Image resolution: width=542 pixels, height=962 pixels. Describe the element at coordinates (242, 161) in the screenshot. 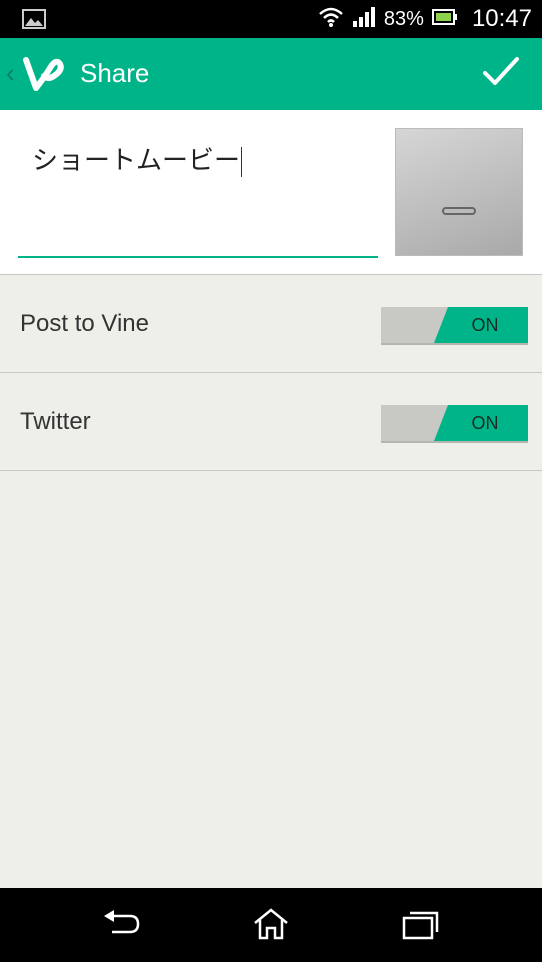

I see `text-cursor` at that location.